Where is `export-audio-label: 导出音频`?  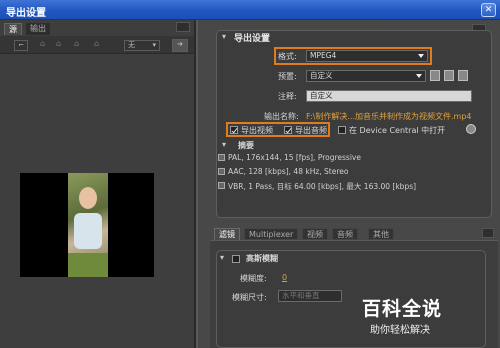
export-audio-label: 导出音频 is located at coordinates (311, 130).